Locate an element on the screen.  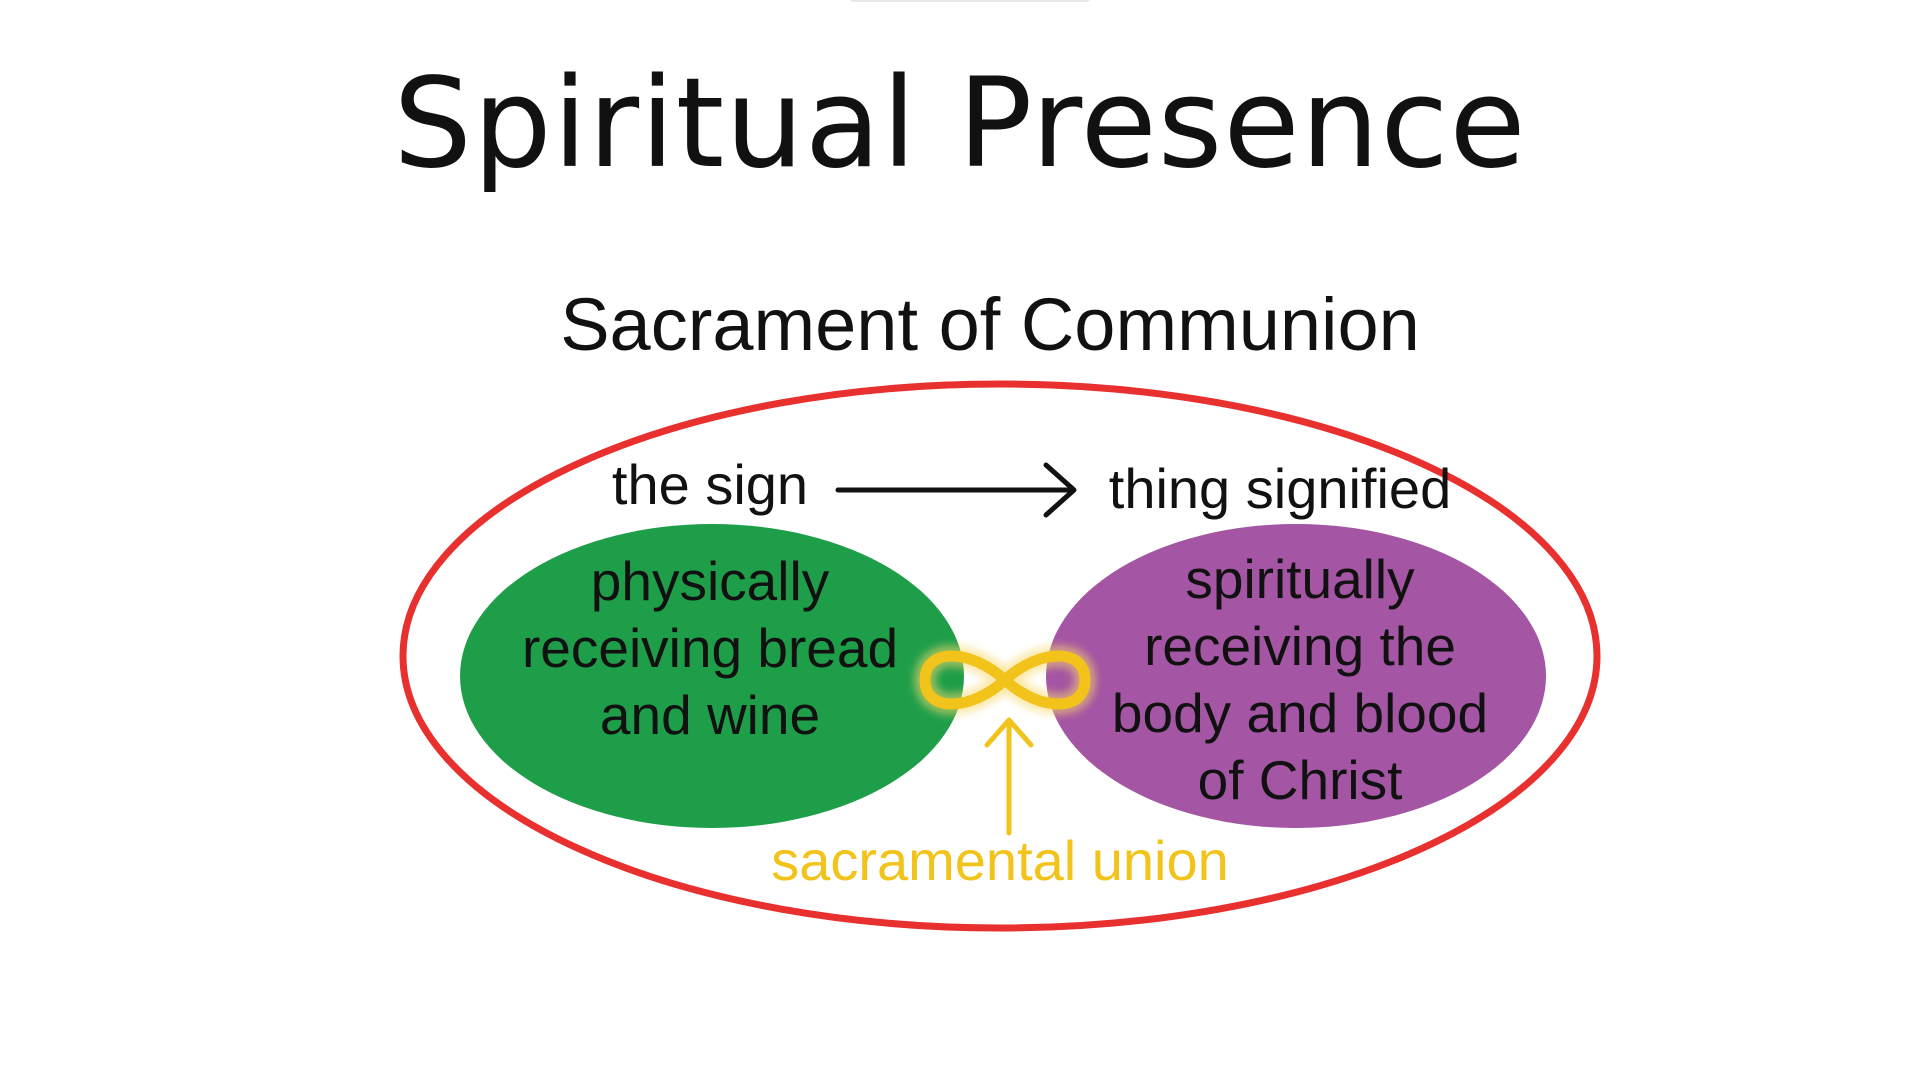
arrow-up-icon is located at coordinates (1009, 776).